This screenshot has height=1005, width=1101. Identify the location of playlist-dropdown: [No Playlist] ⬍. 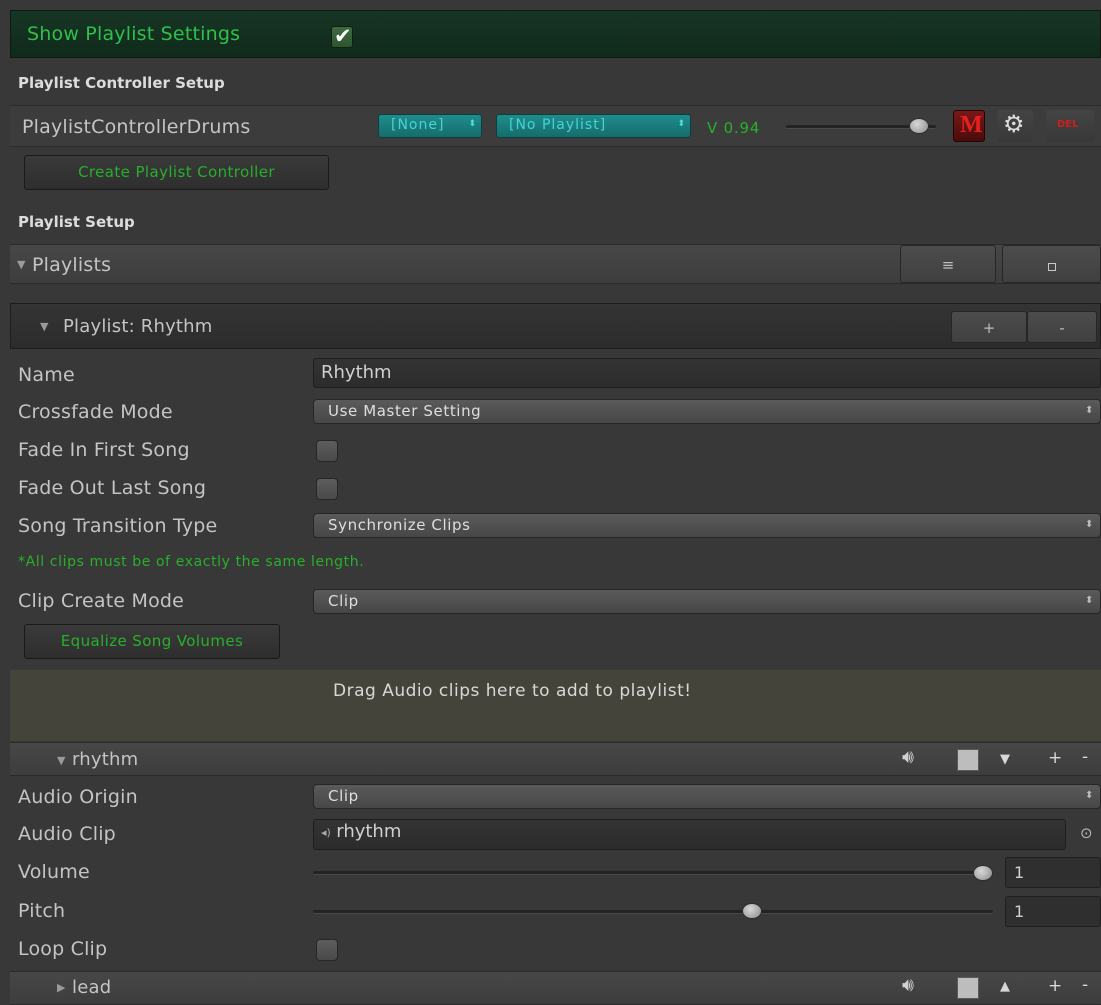
(593, 126).